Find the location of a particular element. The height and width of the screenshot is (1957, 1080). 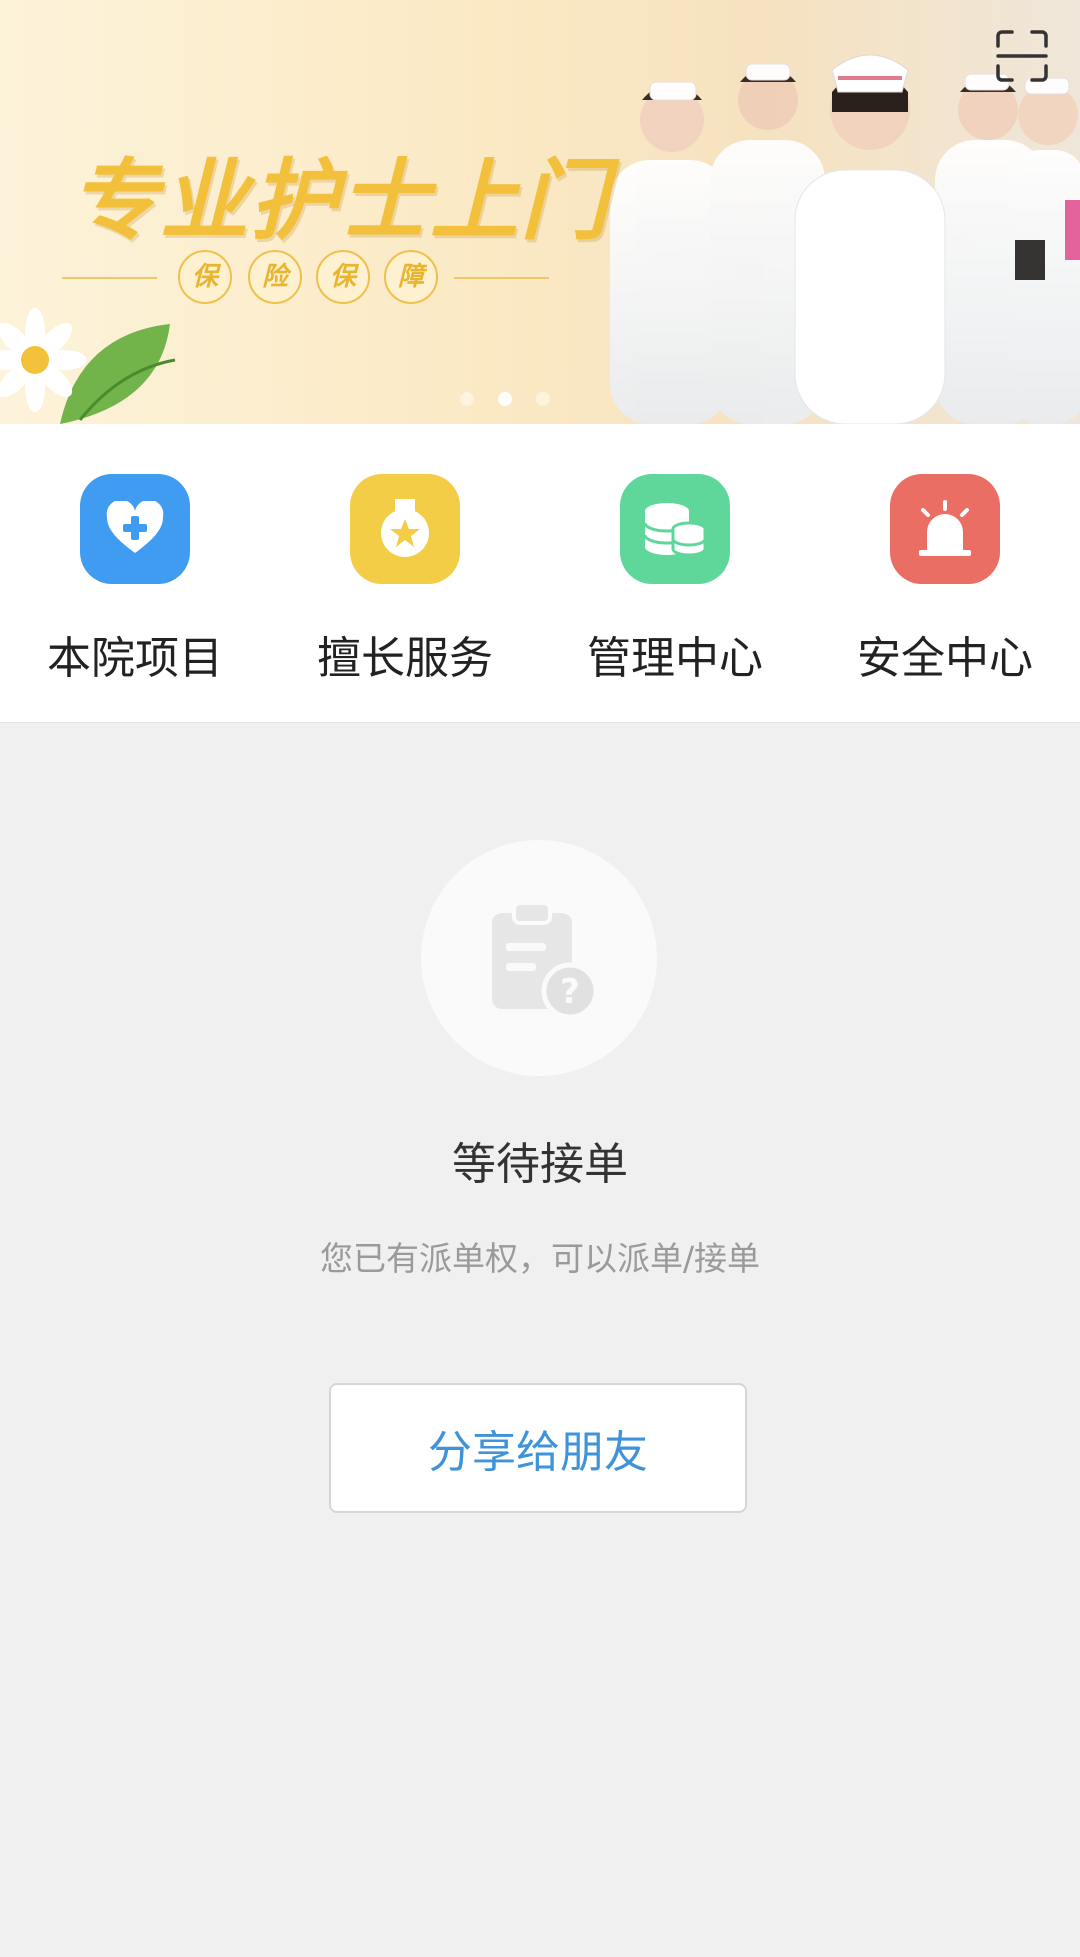

nav-item-safety-center: 安全中心 is located at coordinates (945, 573).